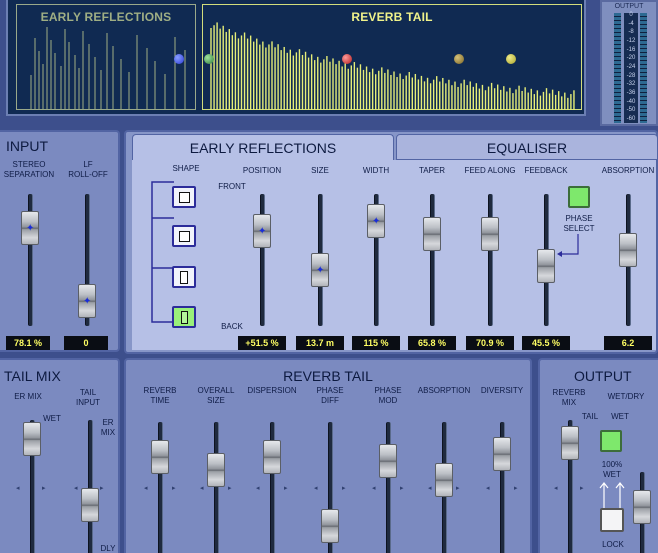 This screenshot has height=553, width=658. Describe the element at coordinates (330, 525) in the screenshot. I see `phase-diff-slider` at that location.